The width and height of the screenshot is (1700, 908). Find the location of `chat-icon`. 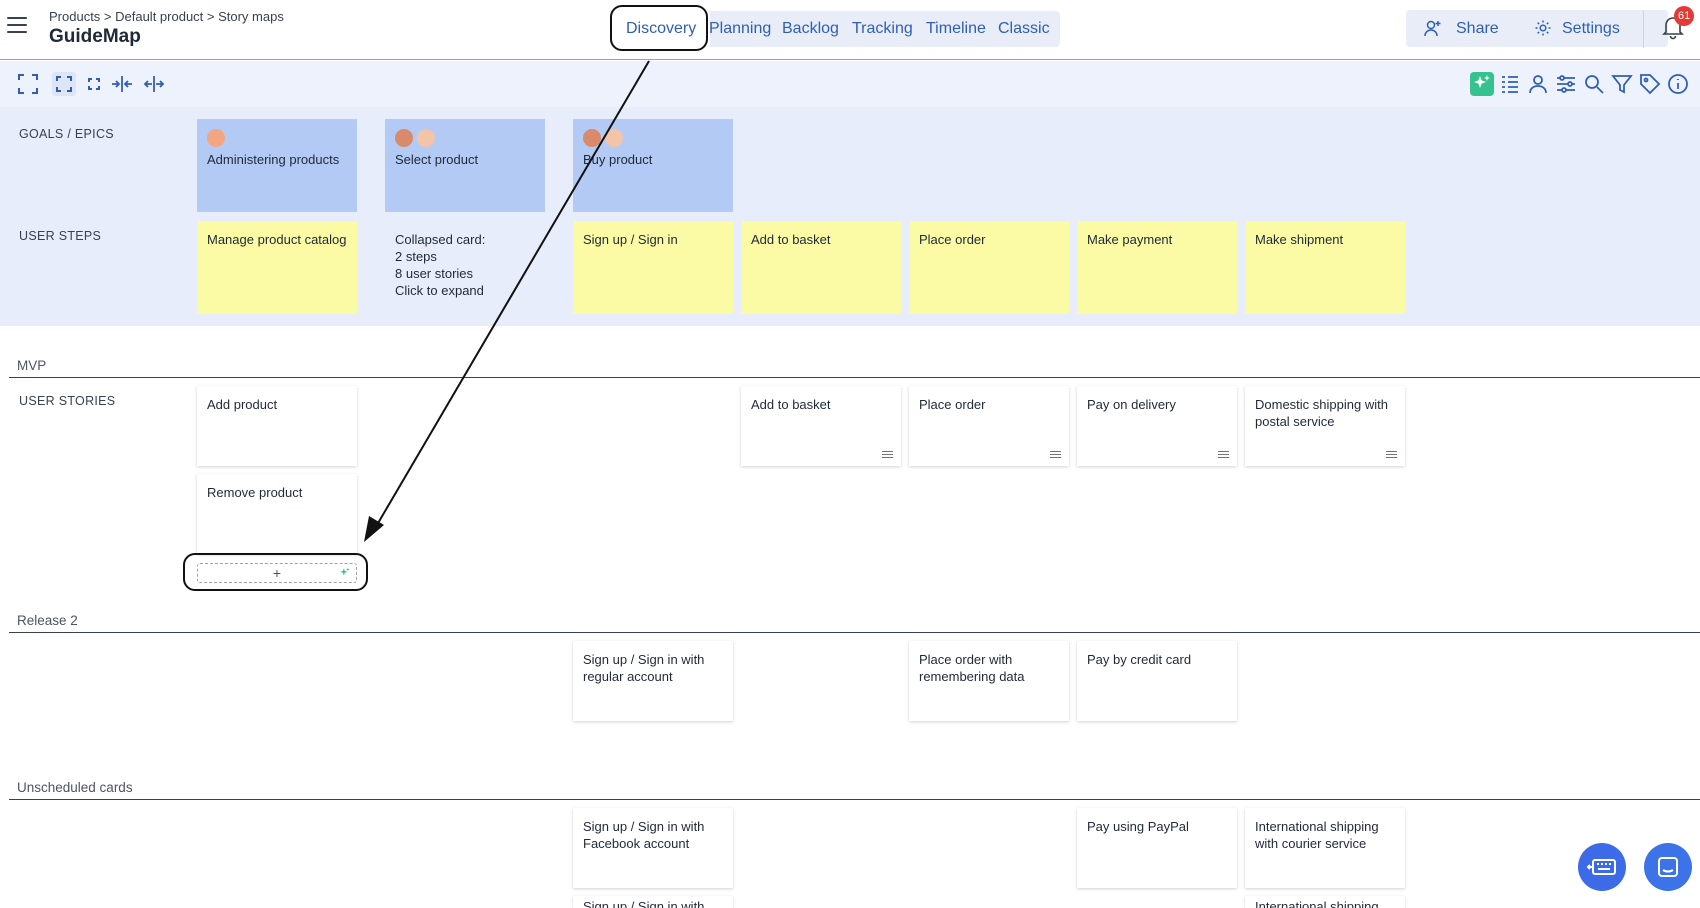

chat-icon is located at coordinates (1668, 867).